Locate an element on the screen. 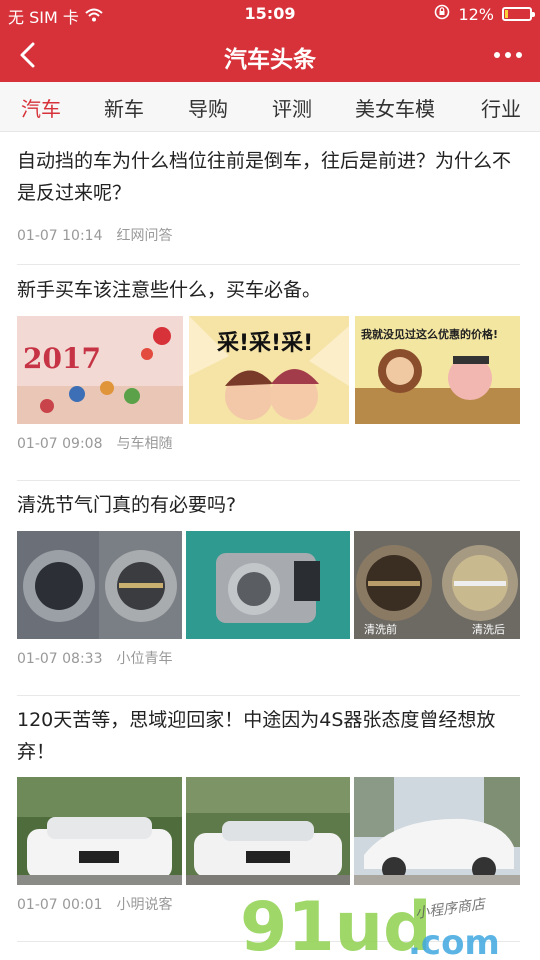  article-thumbnail: 采!采!采! is located at coordinates (269, 370).